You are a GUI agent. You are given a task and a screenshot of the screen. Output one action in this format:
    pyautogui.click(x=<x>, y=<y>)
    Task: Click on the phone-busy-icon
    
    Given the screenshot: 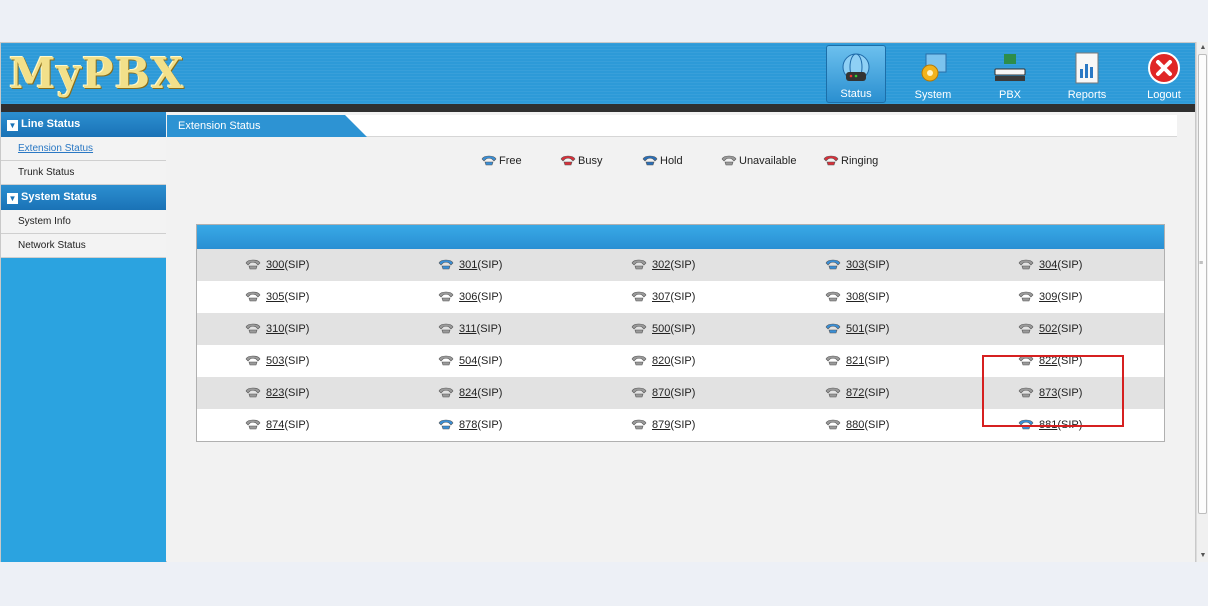 What is the action you would take?
    pyautogui.click(x=569, y=161)
    